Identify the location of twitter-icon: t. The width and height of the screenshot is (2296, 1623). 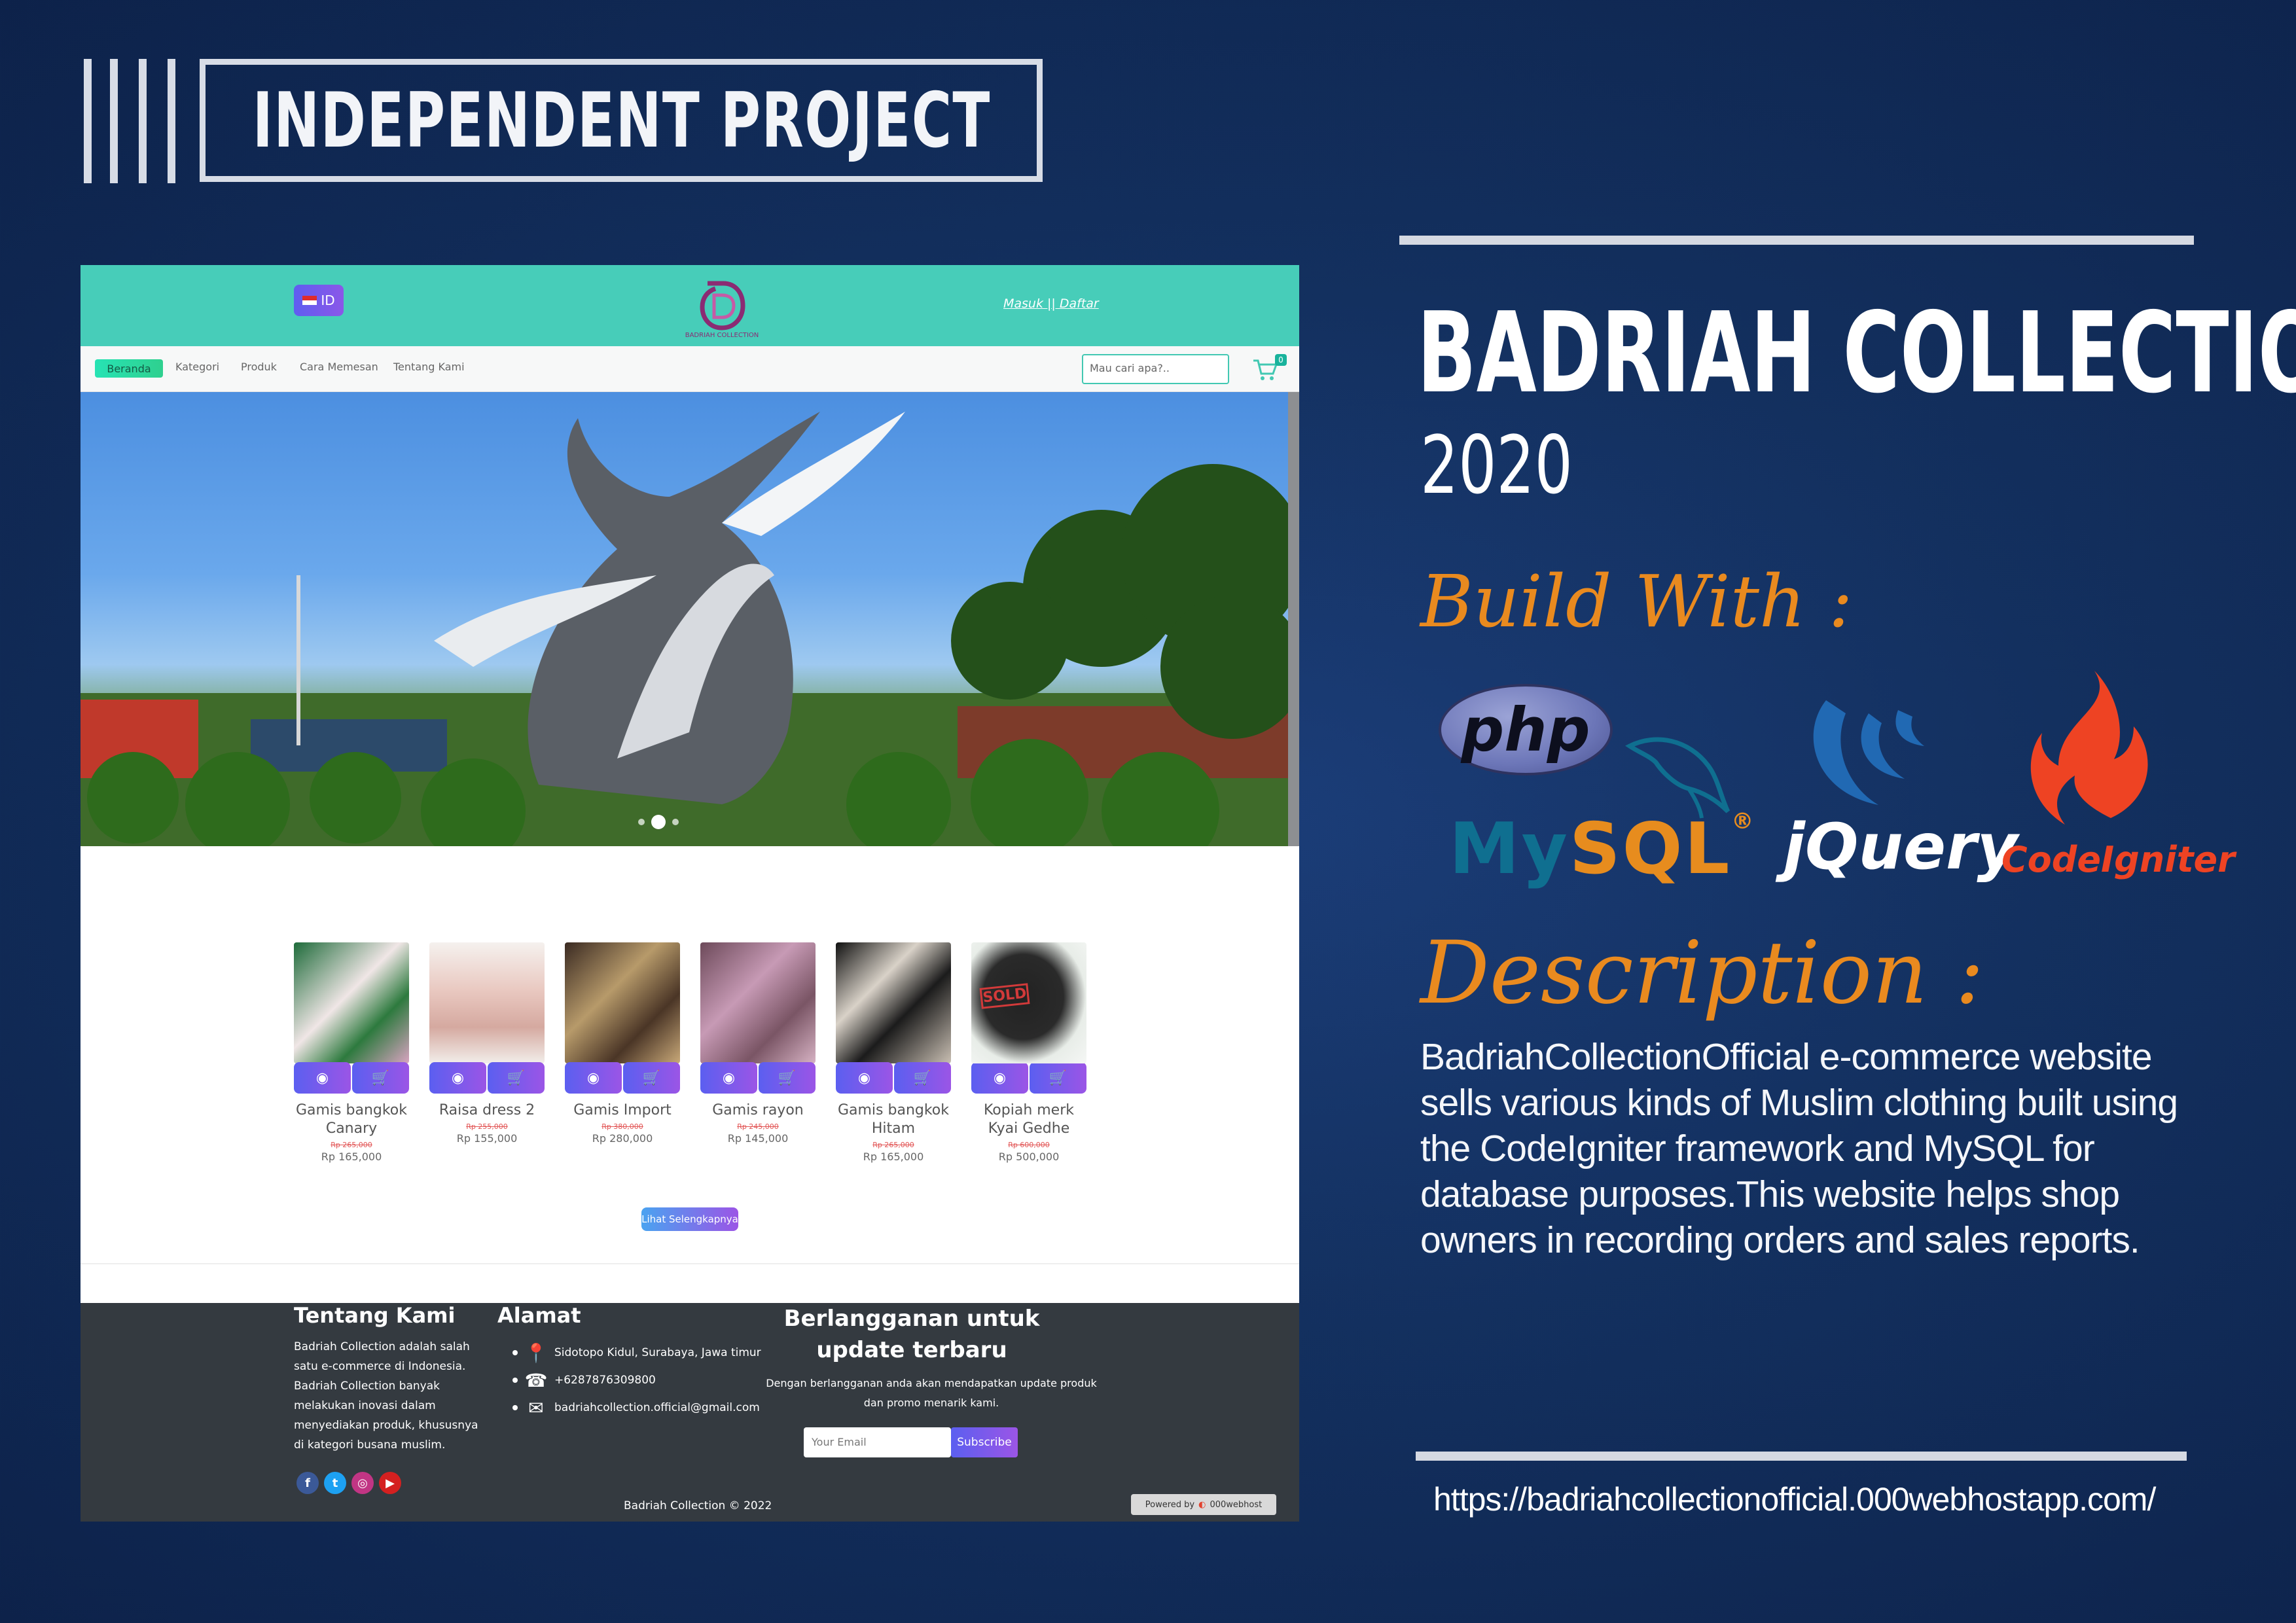
(335, 1483).